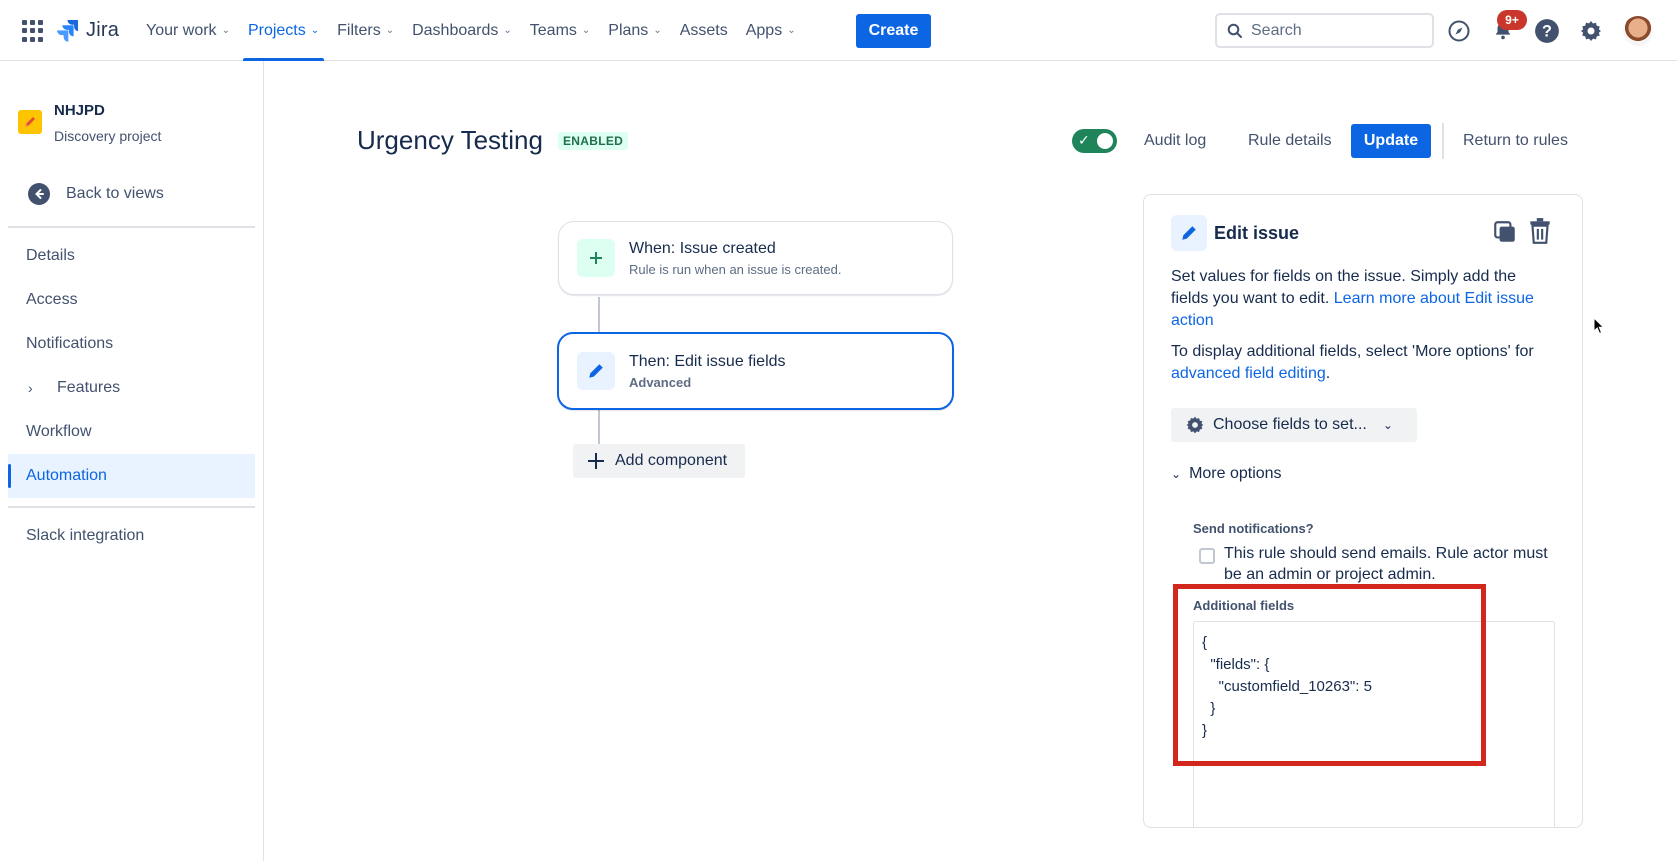 The image size is (1677, 861). I want to click on trash-icon, so click(1540, 233).